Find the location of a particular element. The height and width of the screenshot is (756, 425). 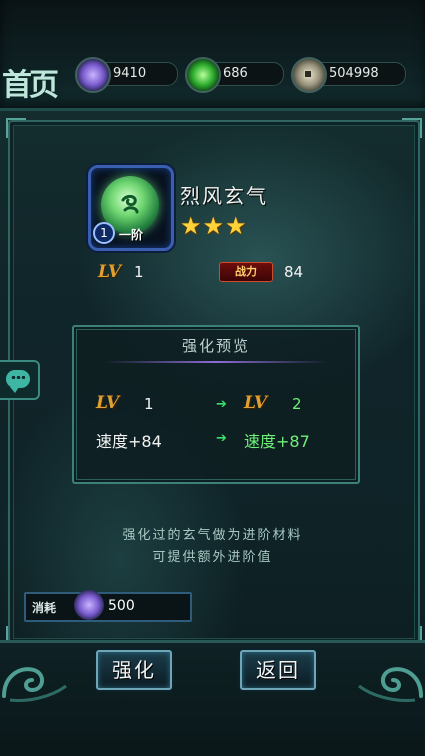

chat-bubble-icon is located at coordinates (18, 381).